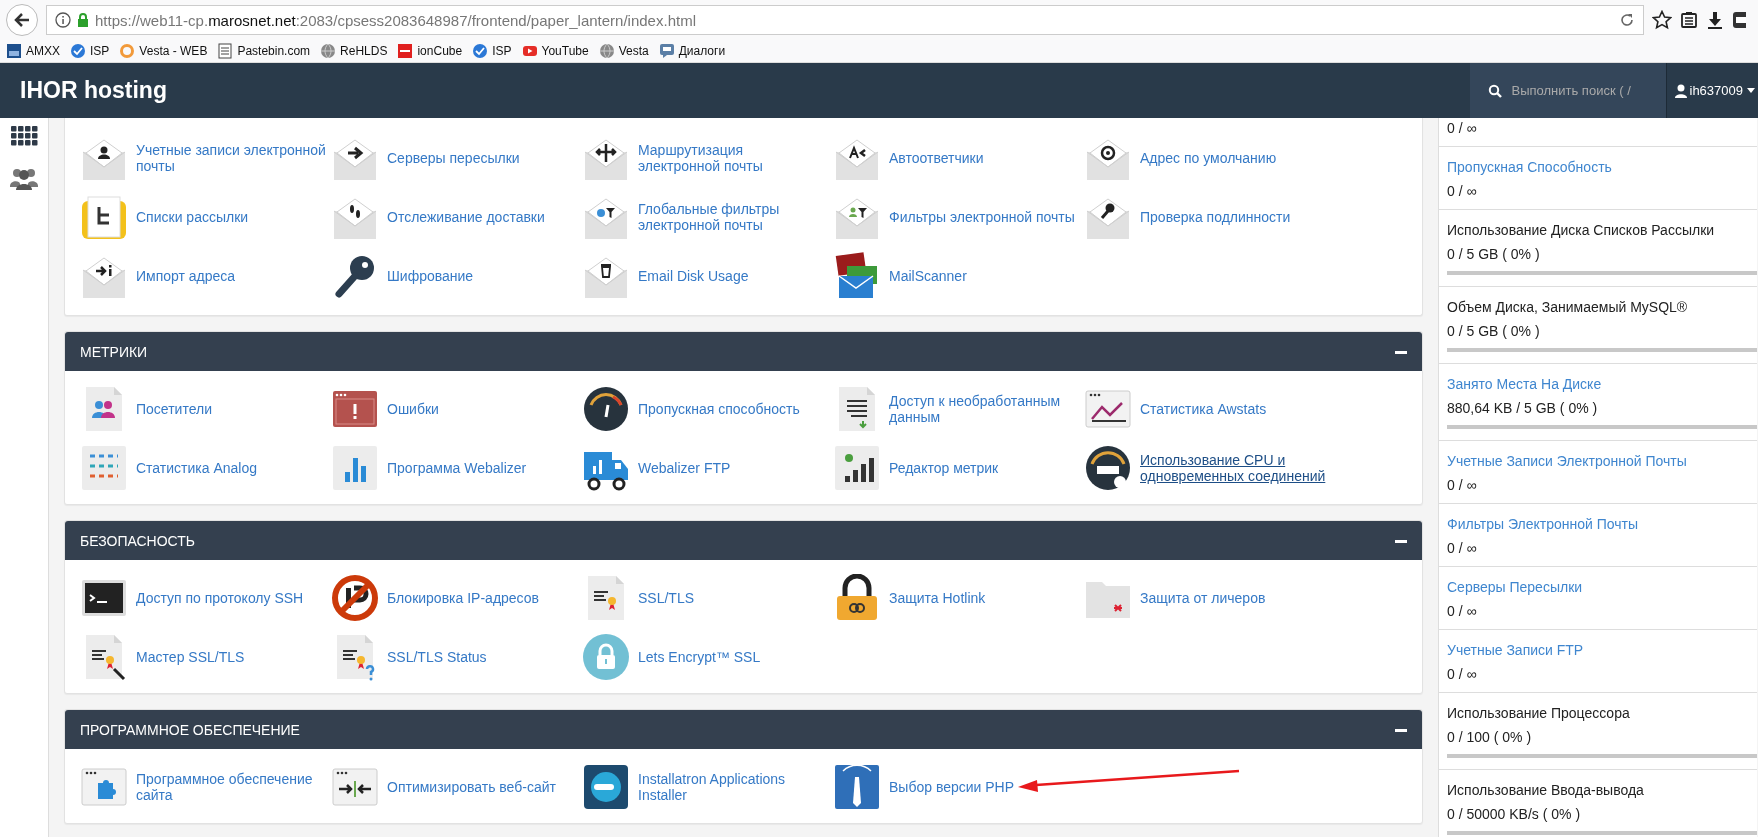 This screenshot has height=837, width=1758. I want to click on tool-link: MailScanner, so click(984, 276).